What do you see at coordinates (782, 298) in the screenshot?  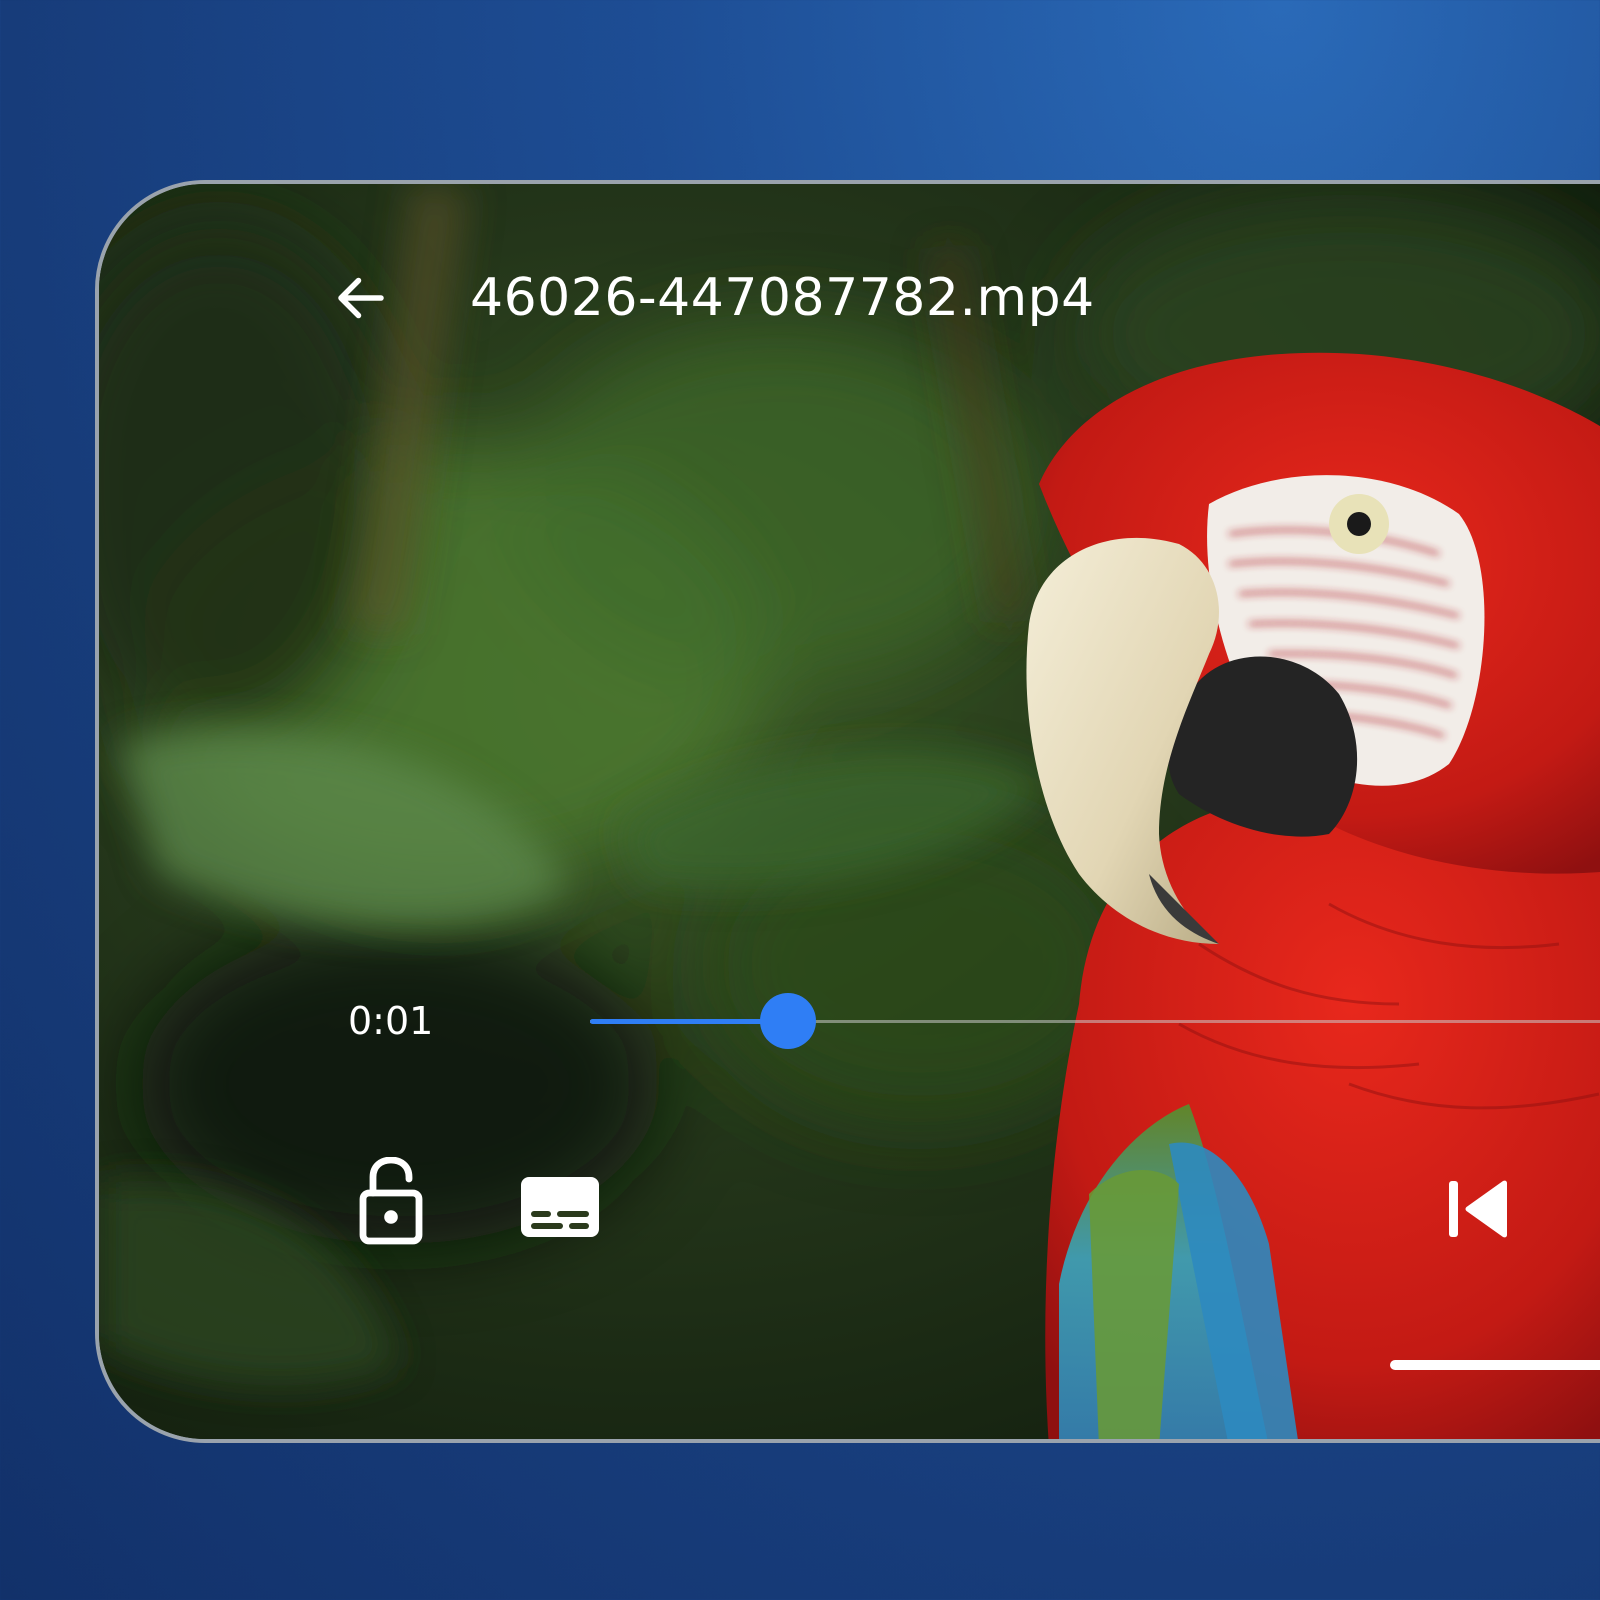 I see `video-title: 46026-447087782.mp4` at bounding box center [782, 298].